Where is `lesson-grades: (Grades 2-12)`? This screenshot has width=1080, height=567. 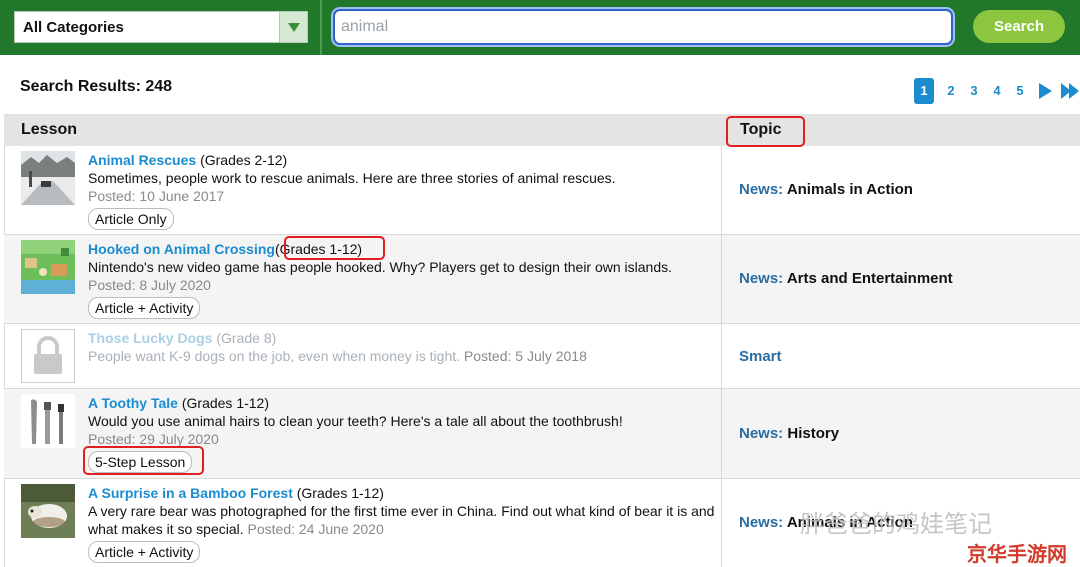
lesson-grades: (Grades 2-12) is located at coordinates (244, 160).